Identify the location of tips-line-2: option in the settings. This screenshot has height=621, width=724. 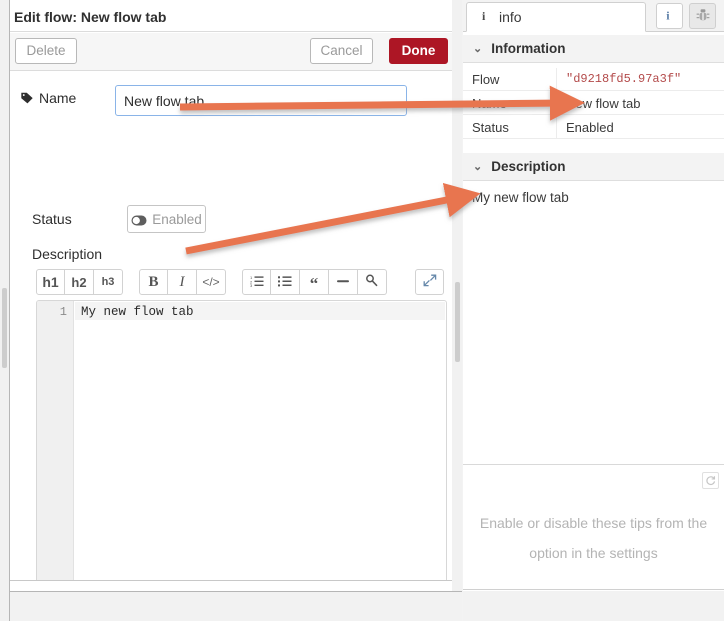
(593, 553).